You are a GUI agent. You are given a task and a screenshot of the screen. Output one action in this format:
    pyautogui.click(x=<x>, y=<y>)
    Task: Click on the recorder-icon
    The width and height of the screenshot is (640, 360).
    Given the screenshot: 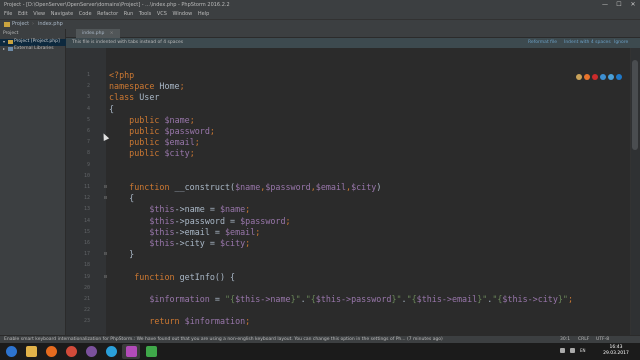 What is the action you would take?
    pyautogui.click(x=151, y=351)
    